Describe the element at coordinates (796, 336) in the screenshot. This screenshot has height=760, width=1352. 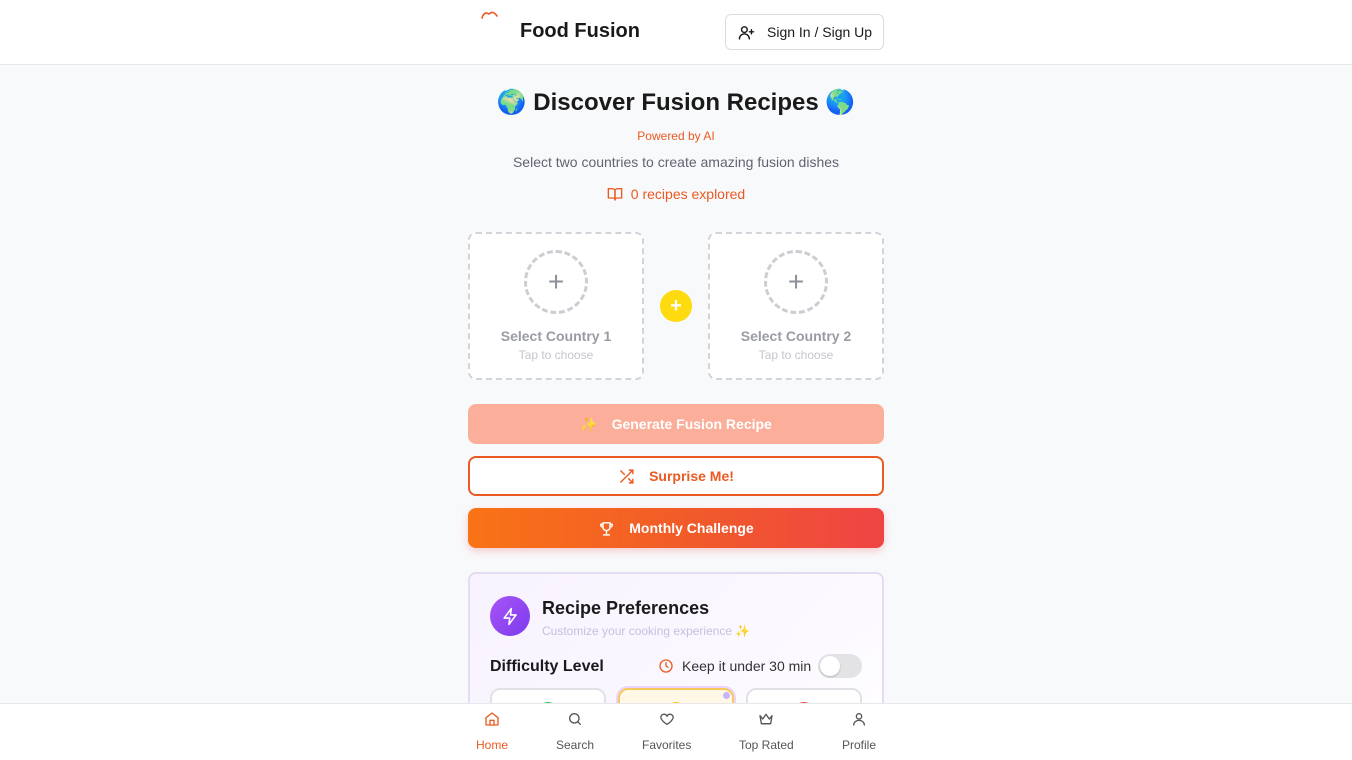
I see `country-2-title: Select Country 2` at that location.